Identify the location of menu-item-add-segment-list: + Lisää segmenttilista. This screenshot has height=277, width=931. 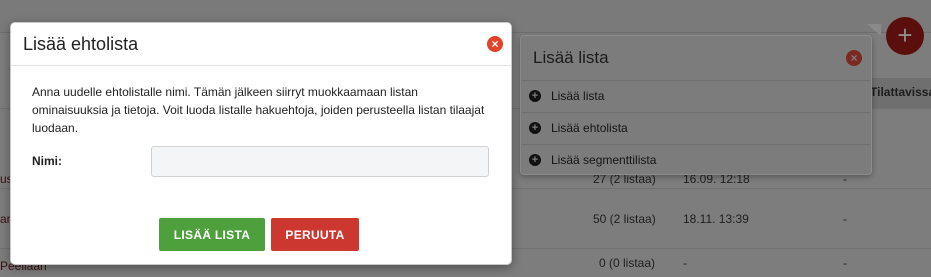
(696, 160).